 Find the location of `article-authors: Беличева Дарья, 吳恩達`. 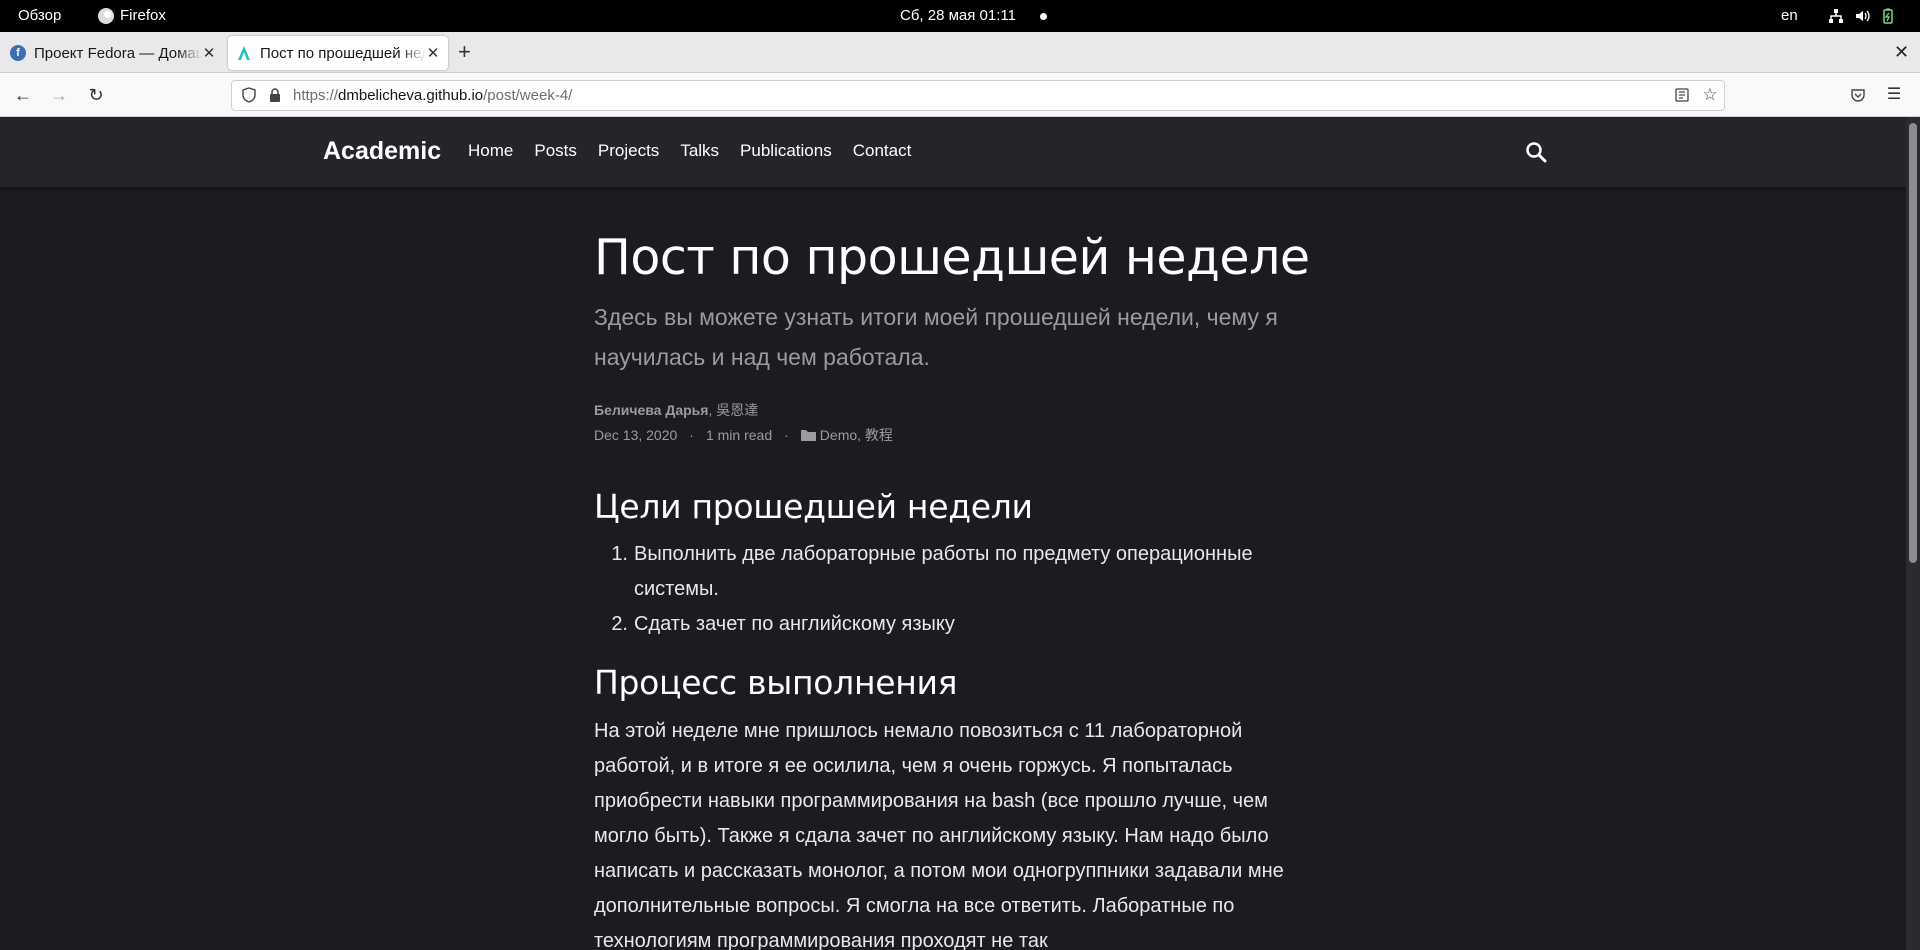

article-authors: Беличева Дарья, 吳恩達 is located at coordinates (676, 410).